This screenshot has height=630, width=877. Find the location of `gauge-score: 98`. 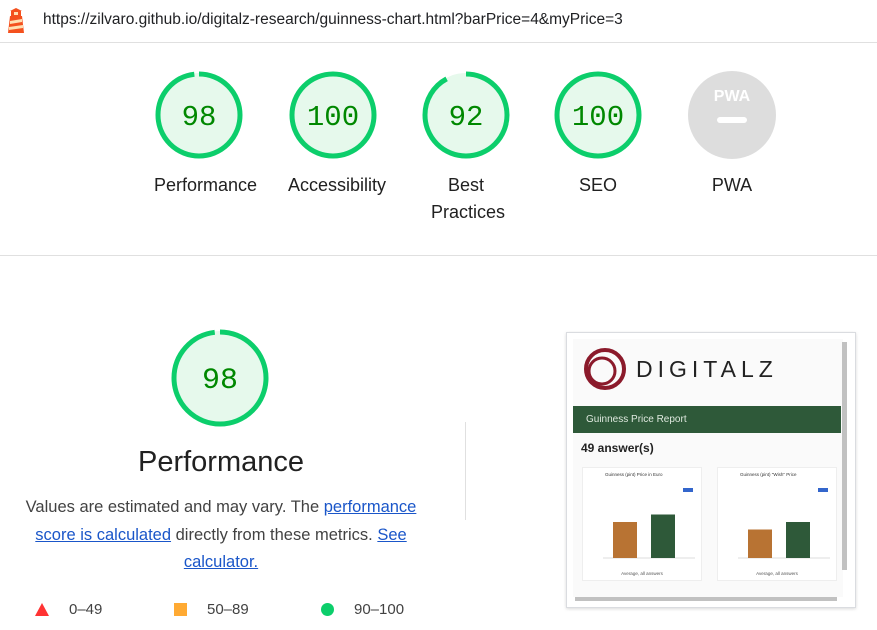

gauge-score: 98 is located at coordinates (199, 117).